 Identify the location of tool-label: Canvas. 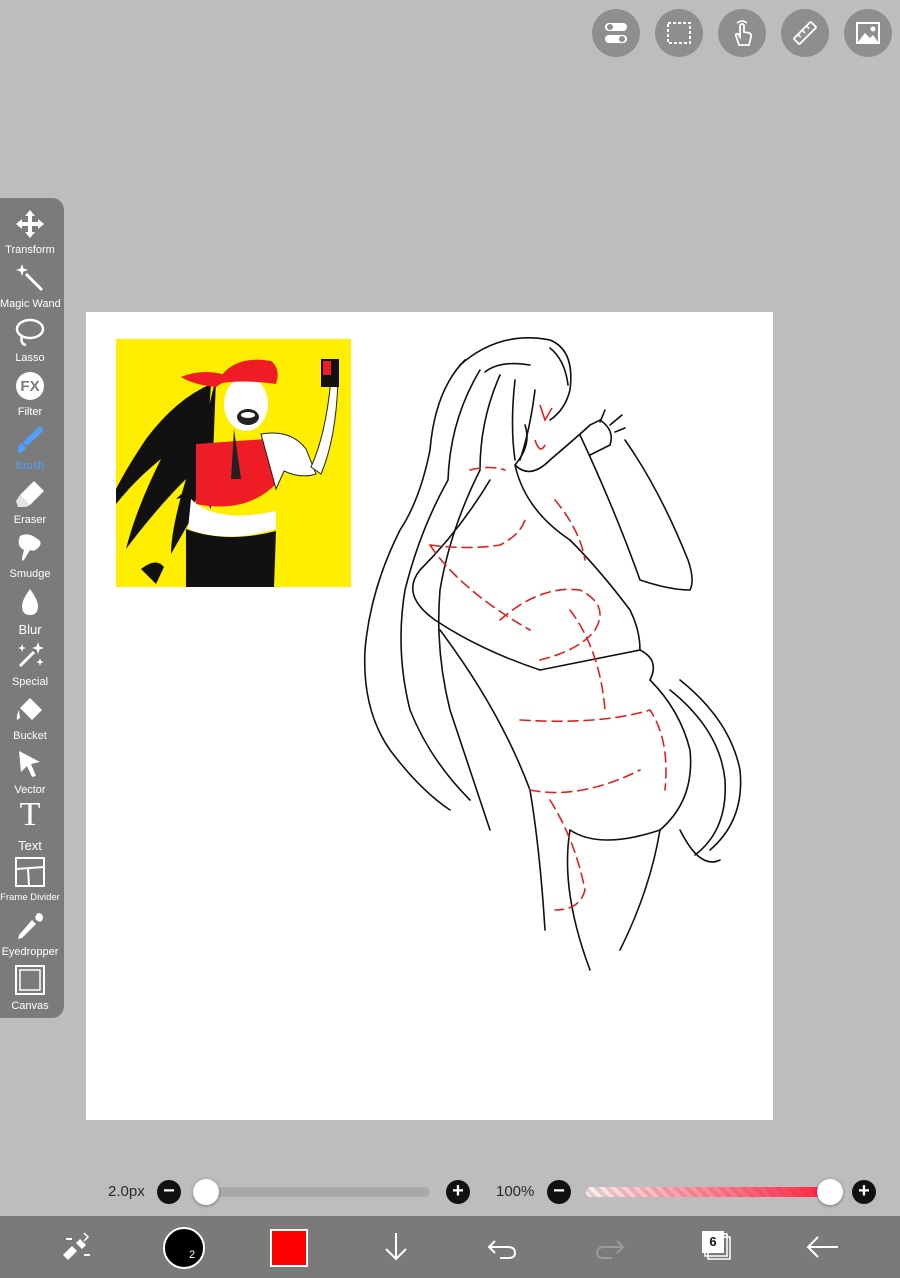
(30, 1006).